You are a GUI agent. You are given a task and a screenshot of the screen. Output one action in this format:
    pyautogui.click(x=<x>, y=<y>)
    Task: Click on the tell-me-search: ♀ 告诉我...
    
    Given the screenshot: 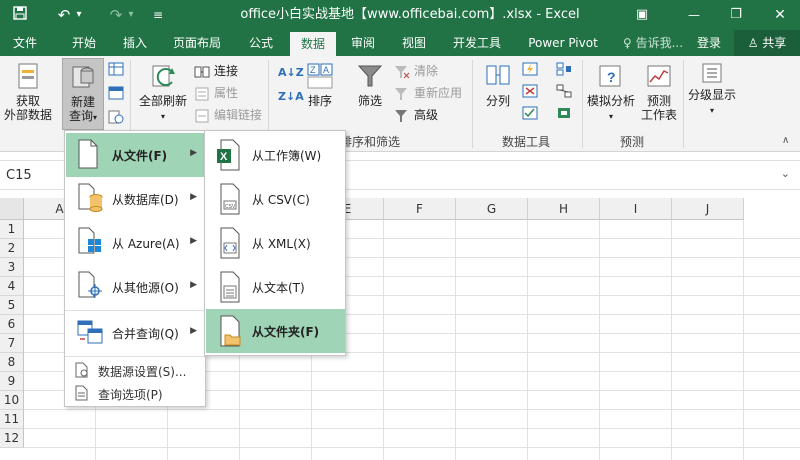 What is the action you would take?
    pyautogui.click(x=653, y=43)
    